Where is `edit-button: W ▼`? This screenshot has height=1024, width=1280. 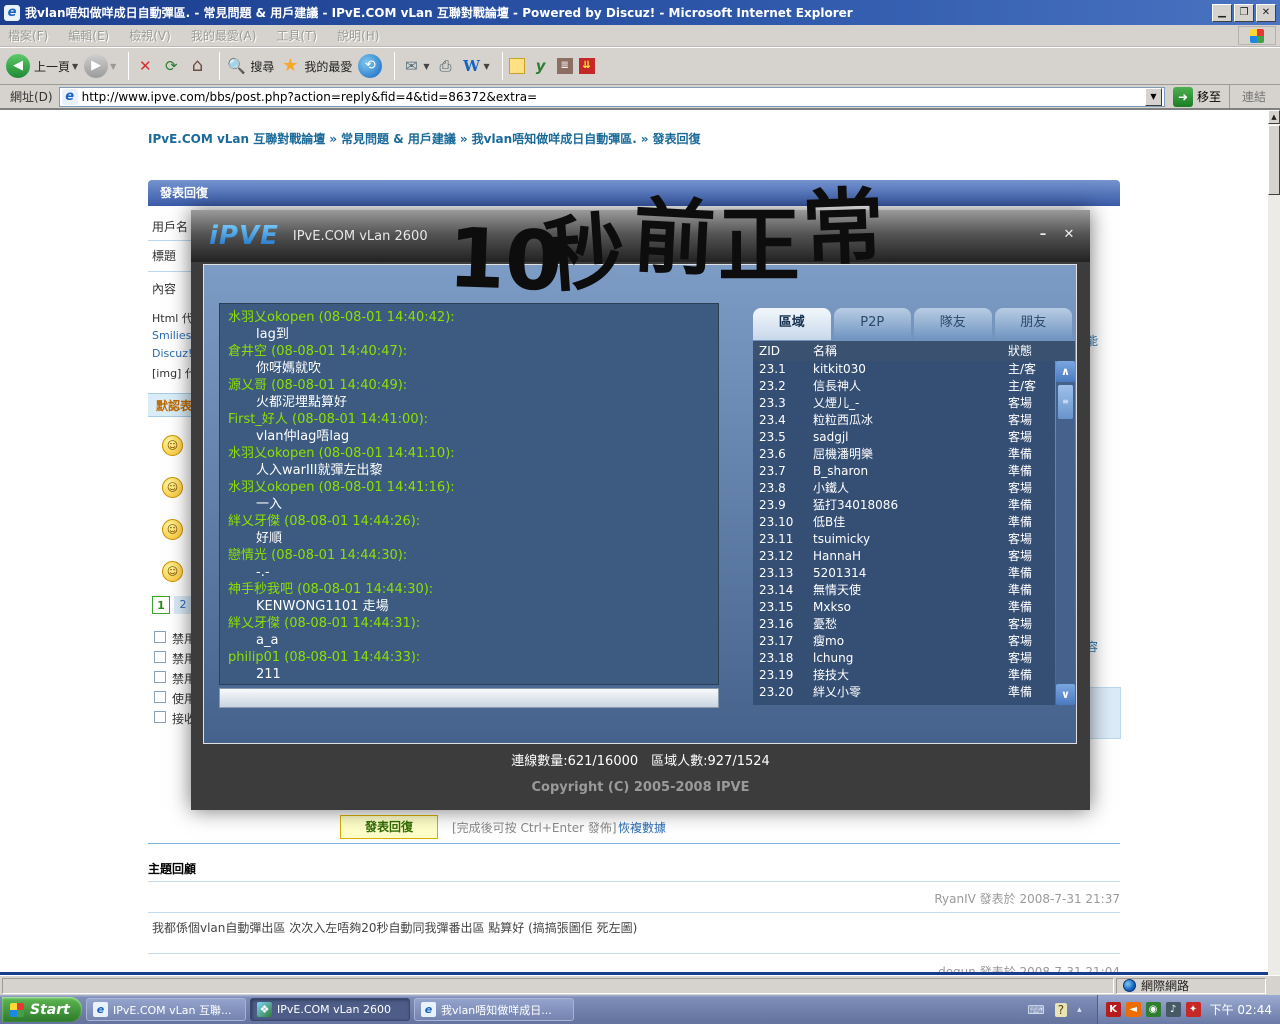
edit-button: W ▼ is located at coordinates (476, 66).